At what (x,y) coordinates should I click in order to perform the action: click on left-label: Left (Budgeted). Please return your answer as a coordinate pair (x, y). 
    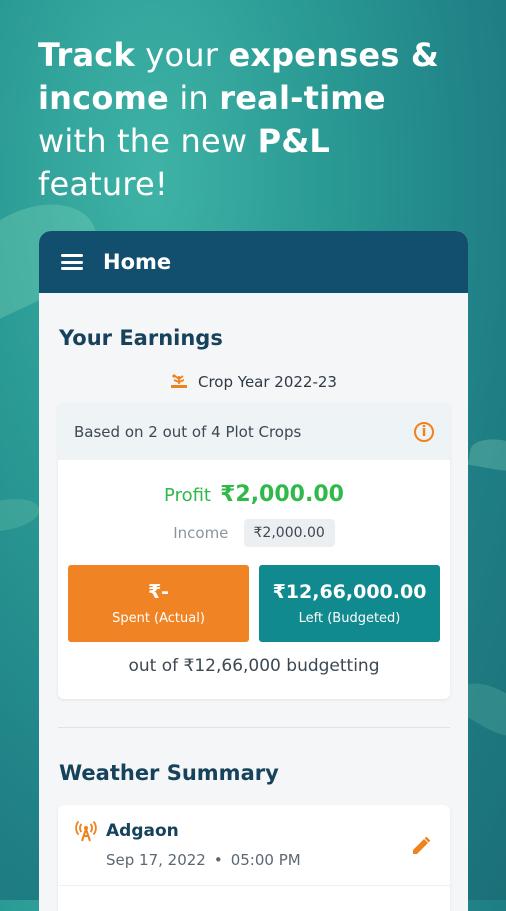
    Looking at the image, I should click on (349, 618).